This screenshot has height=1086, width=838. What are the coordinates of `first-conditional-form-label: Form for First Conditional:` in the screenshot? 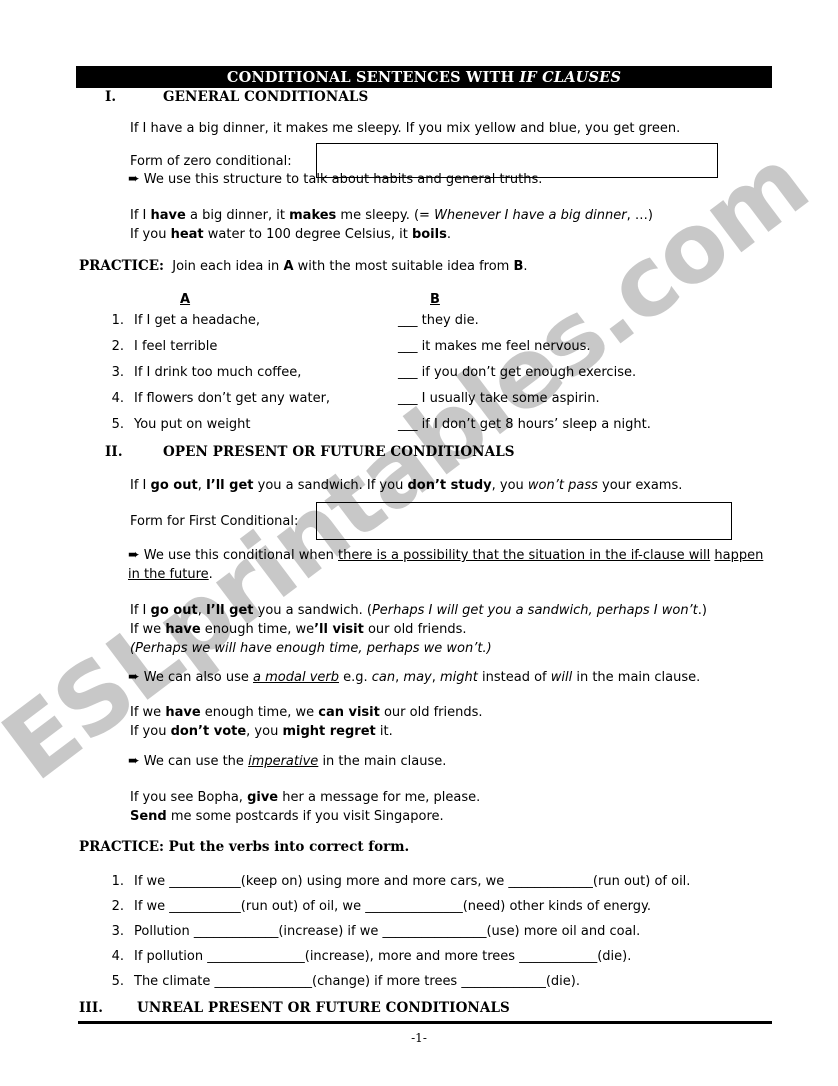 It's located at (214, 521).